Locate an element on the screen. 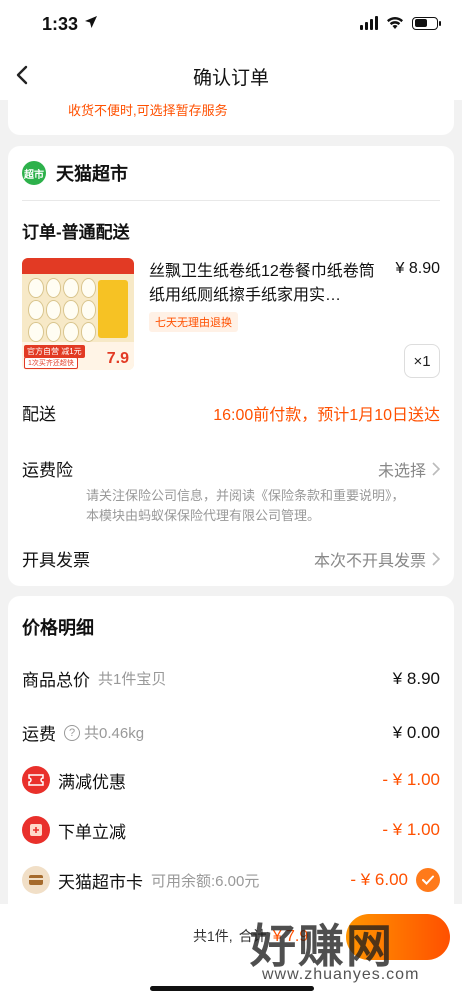 Image resolution: width=462 pixels, height=1000 pixels. tissue-rolls-graphic is located at coordinates (62, 310).